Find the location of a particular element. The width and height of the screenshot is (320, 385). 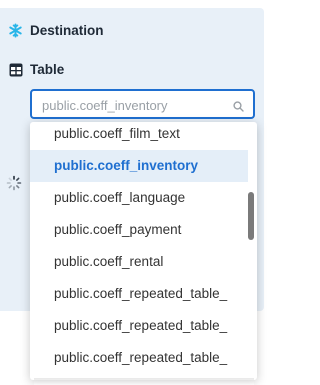

dropdown-option-selected: public.coeff_inventory is located at coordinates (139, 166).